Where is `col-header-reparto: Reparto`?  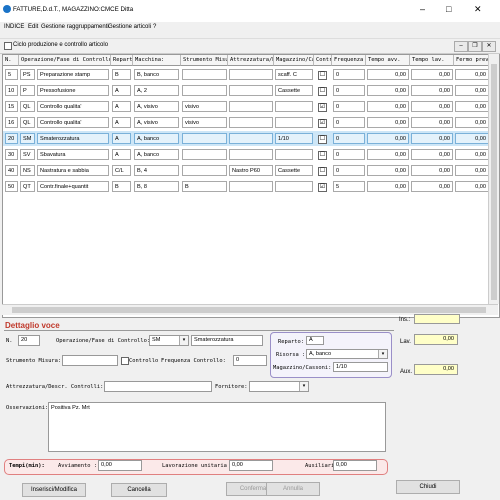
col-header-reparto: Reparto is located at coordinates (122, 60).